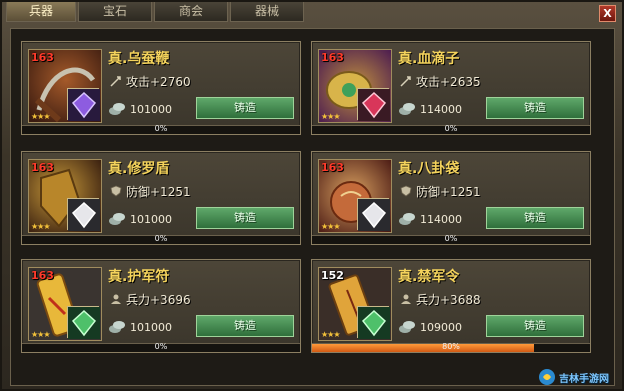 This screenshot has width=624, height=391. I want to click on item-stat: 攻击+2635, so click(448, 82).